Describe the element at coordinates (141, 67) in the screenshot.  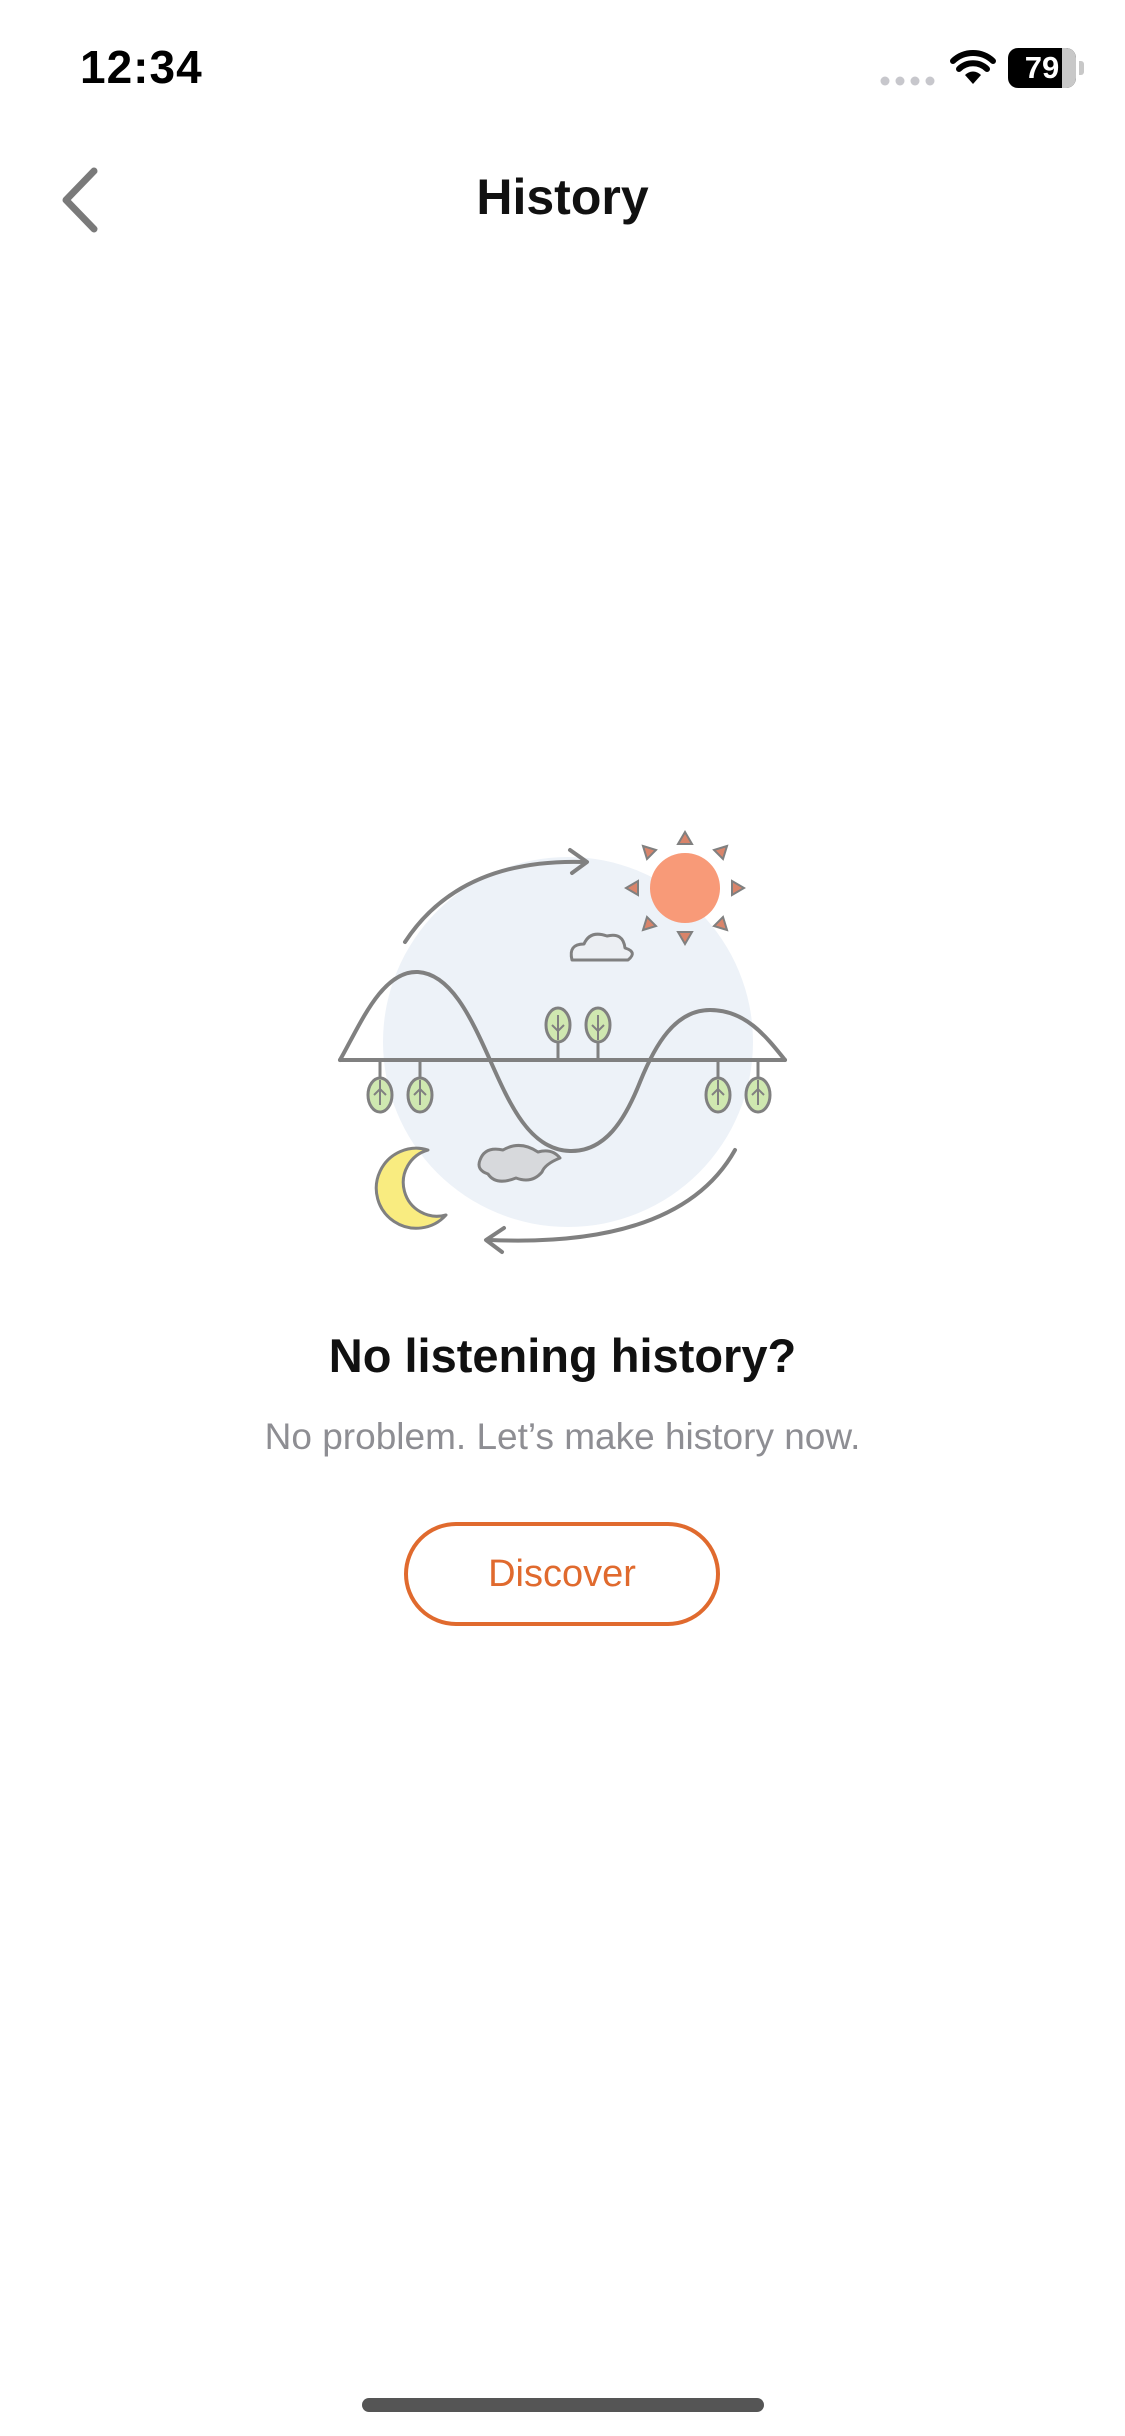
I see `status-time: 12:34` at that location.